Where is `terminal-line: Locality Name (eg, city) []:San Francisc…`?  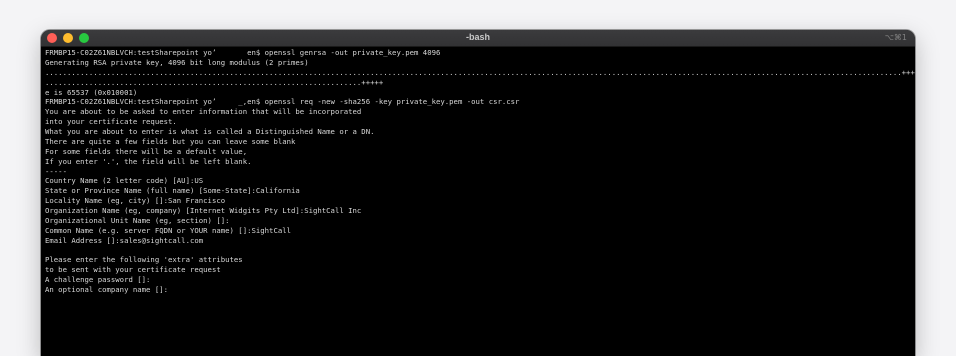
terminal-line: Locality Name (eg, city) []:San Francisc… is located at coordinates (135, 201).